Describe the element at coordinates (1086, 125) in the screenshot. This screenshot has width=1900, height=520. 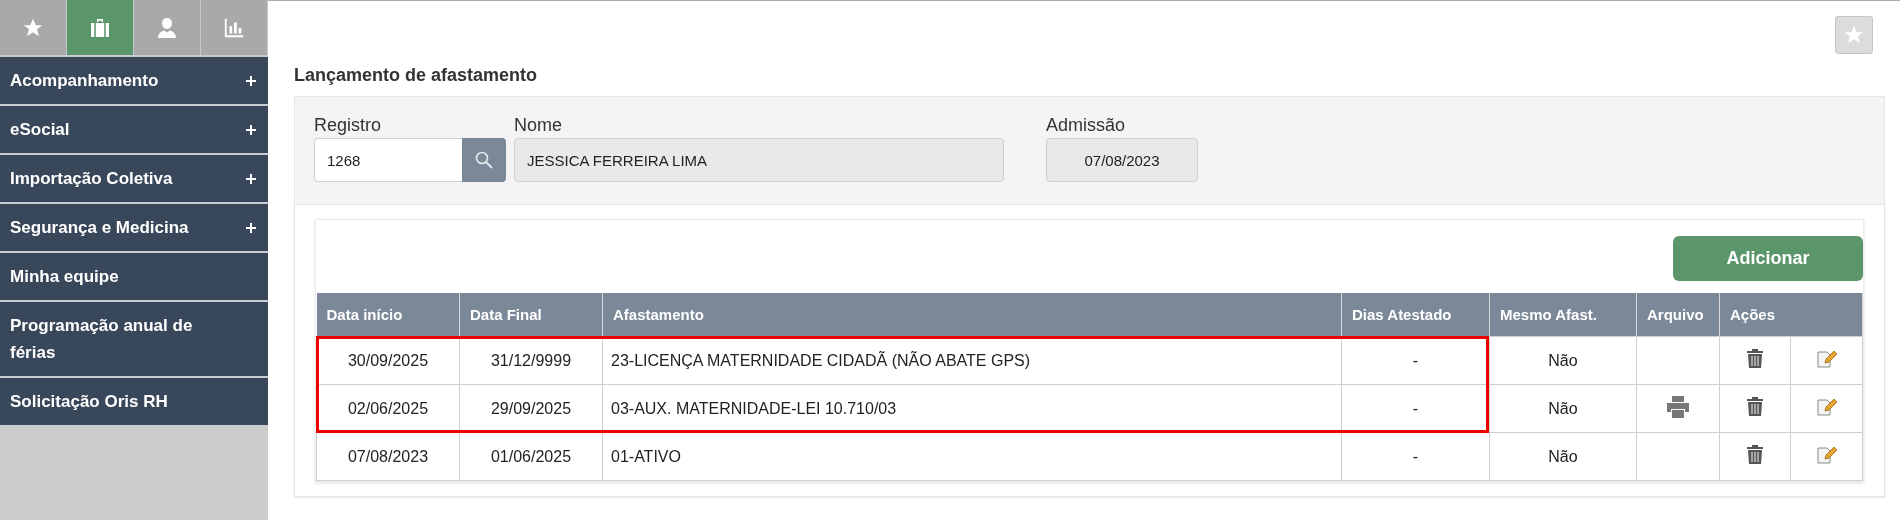
I see `field-label: Admissão` at that location.